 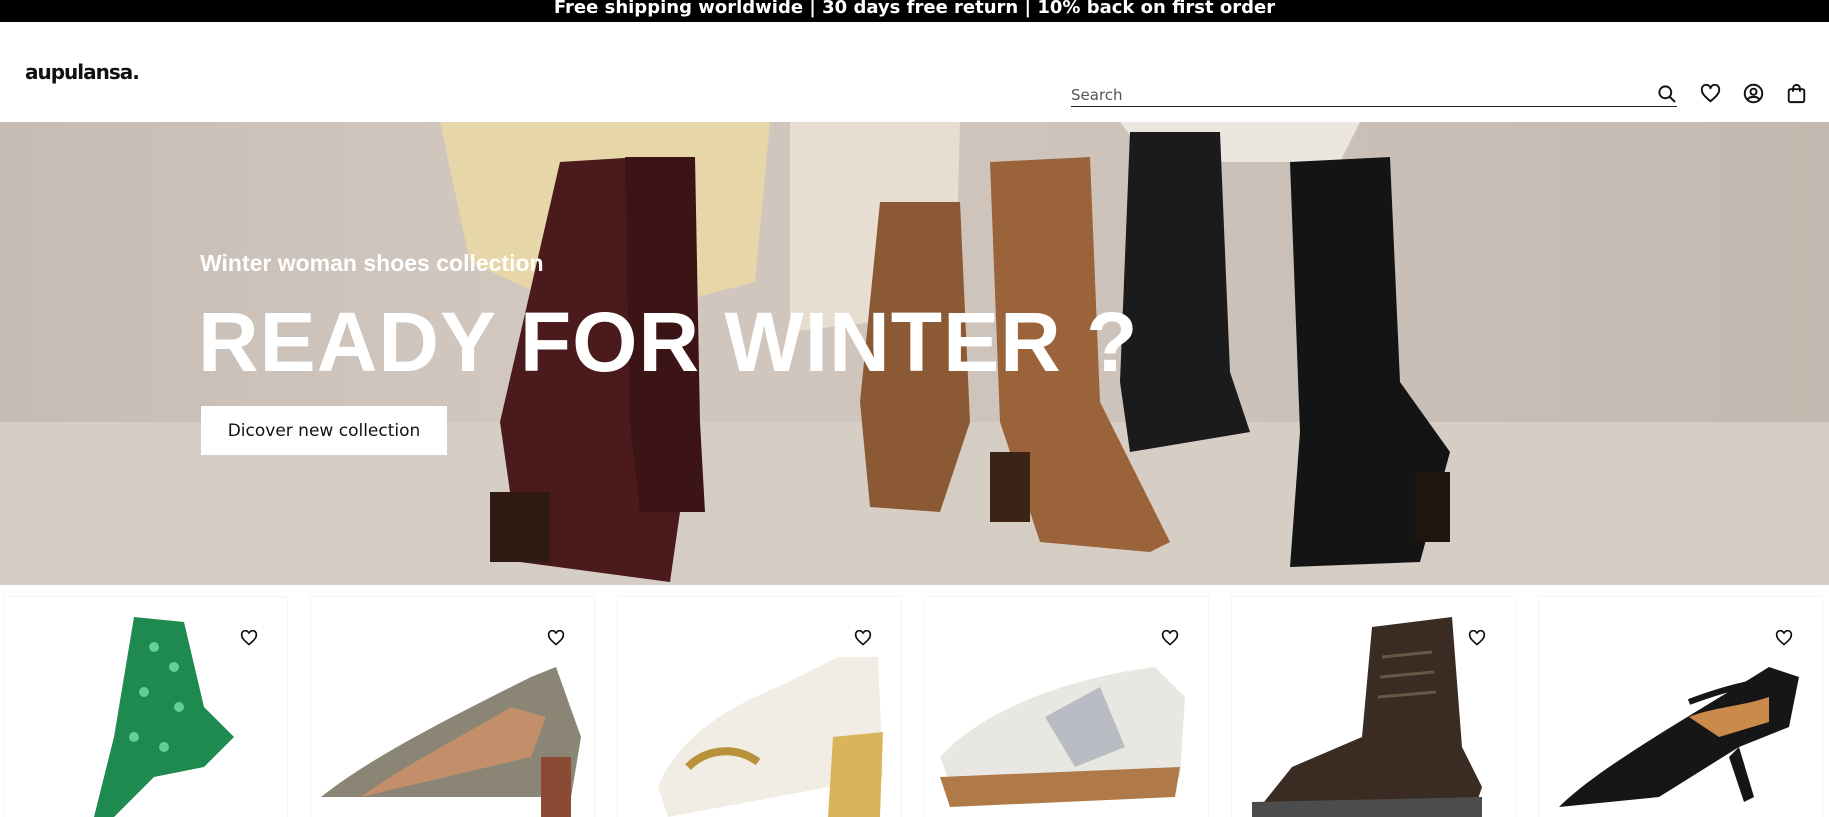 What do you see at coordinates (668, 342) in the screenshot?
I see `hero-title: READY FOR WINTER ?` at bounding box center [668, 342].